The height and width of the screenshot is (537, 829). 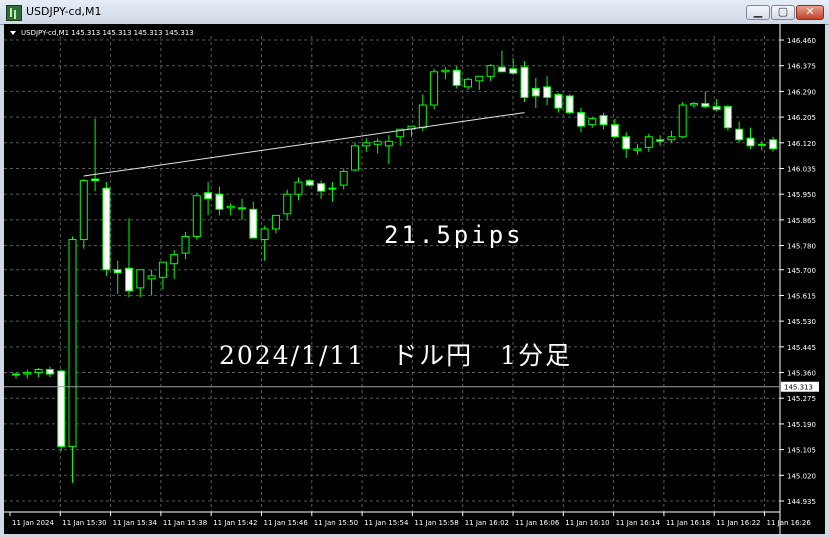 I want to click on symbol-menu-icon, so click(x=13, y=33).